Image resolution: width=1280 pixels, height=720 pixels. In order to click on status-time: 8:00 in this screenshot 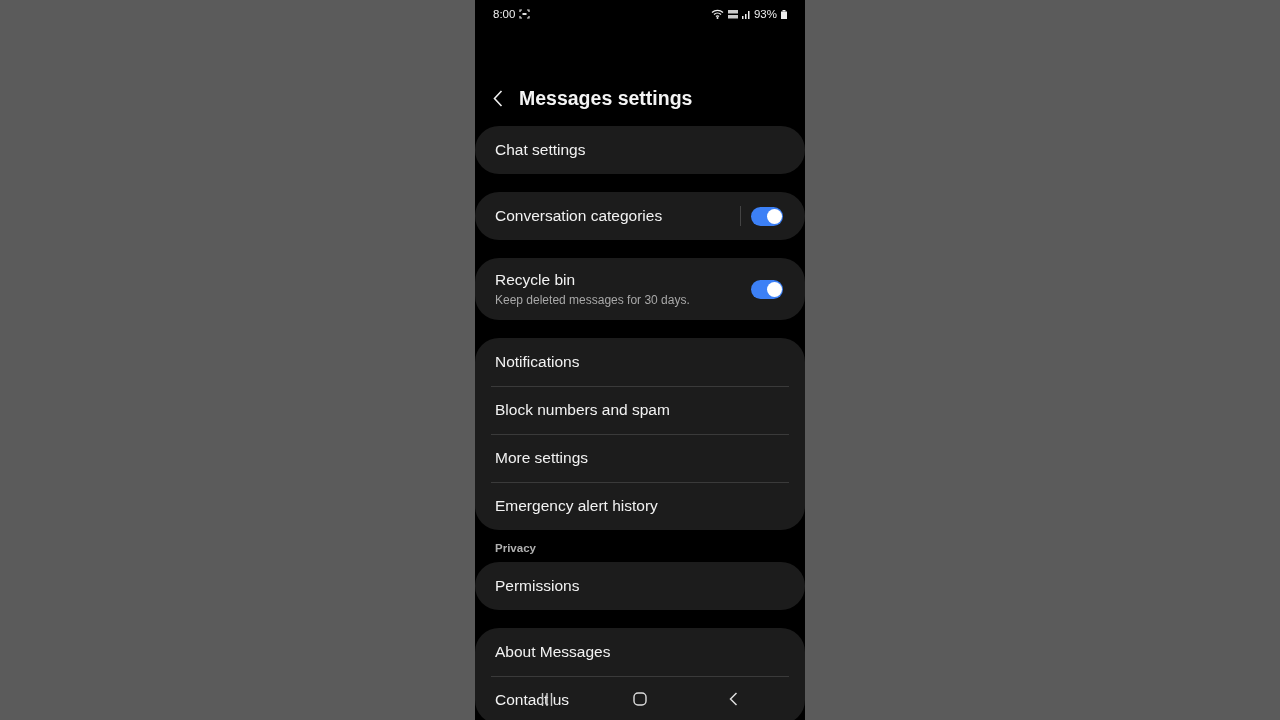, I will do `click(504, 14)`.